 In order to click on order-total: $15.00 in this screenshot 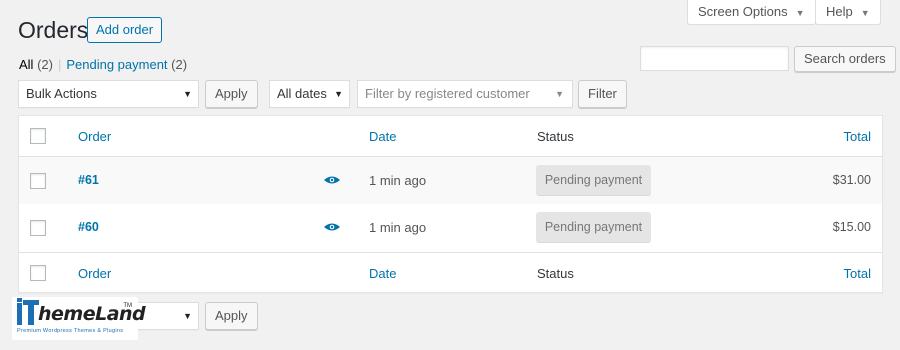, I will do `click(851, 227)`.